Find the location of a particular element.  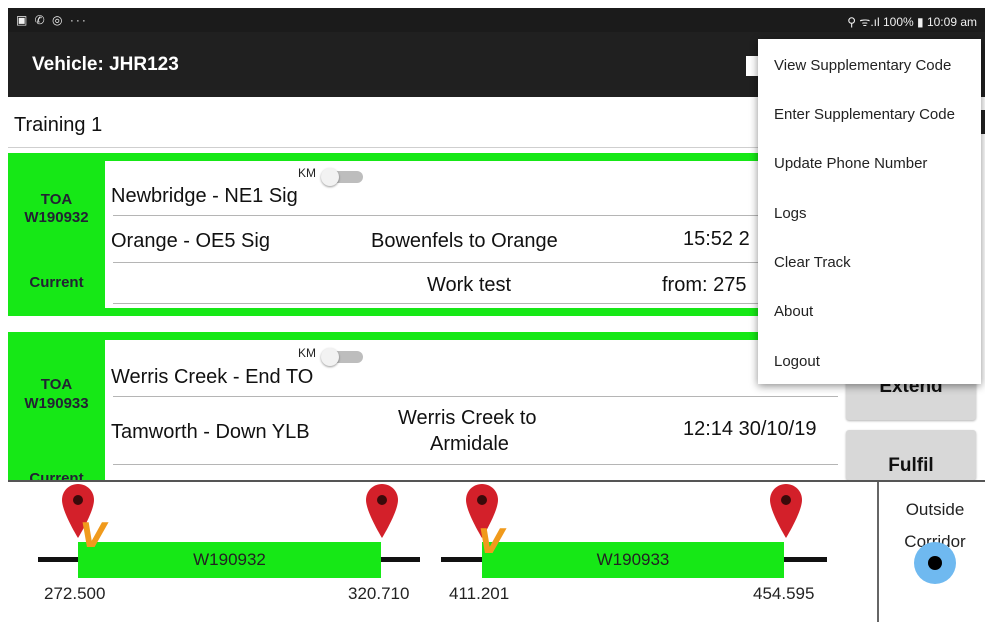

status-icons-left: ▣ ✆ ◎ ··· is located at coordinates (52, 20).